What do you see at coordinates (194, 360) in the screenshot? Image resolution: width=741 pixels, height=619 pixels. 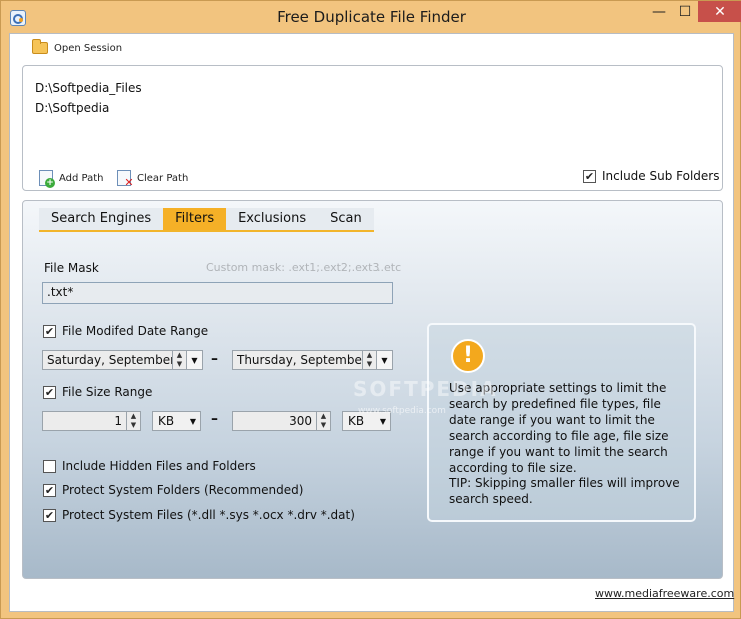 I see `date-from-dropdown-icon: ▼` at bounding box center [194, 360].